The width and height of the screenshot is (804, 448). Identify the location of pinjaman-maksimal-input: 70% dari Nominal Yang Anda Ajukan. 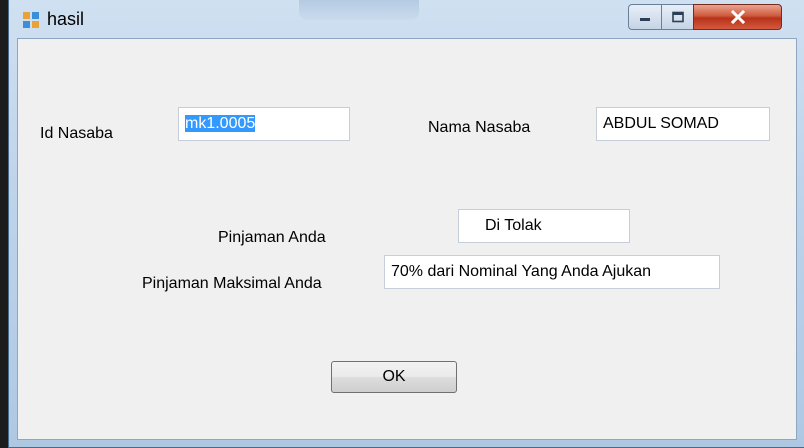
(552, 272).